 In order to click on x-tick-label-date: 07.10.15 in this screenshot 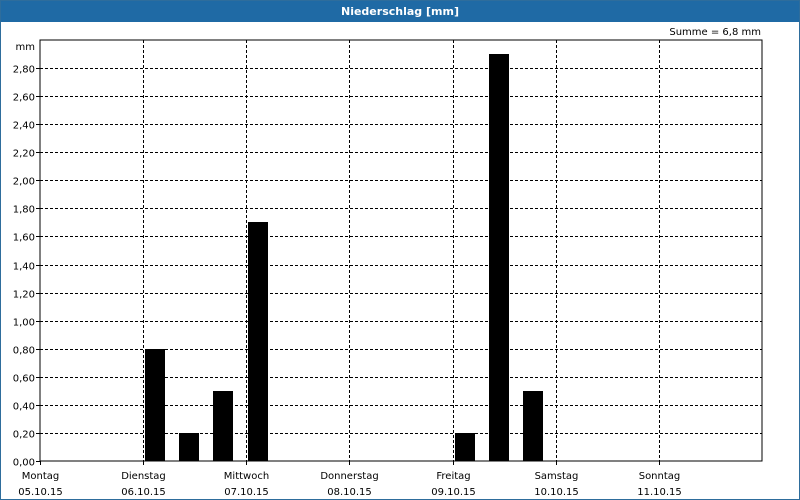, I will do `click(246, 492)`.